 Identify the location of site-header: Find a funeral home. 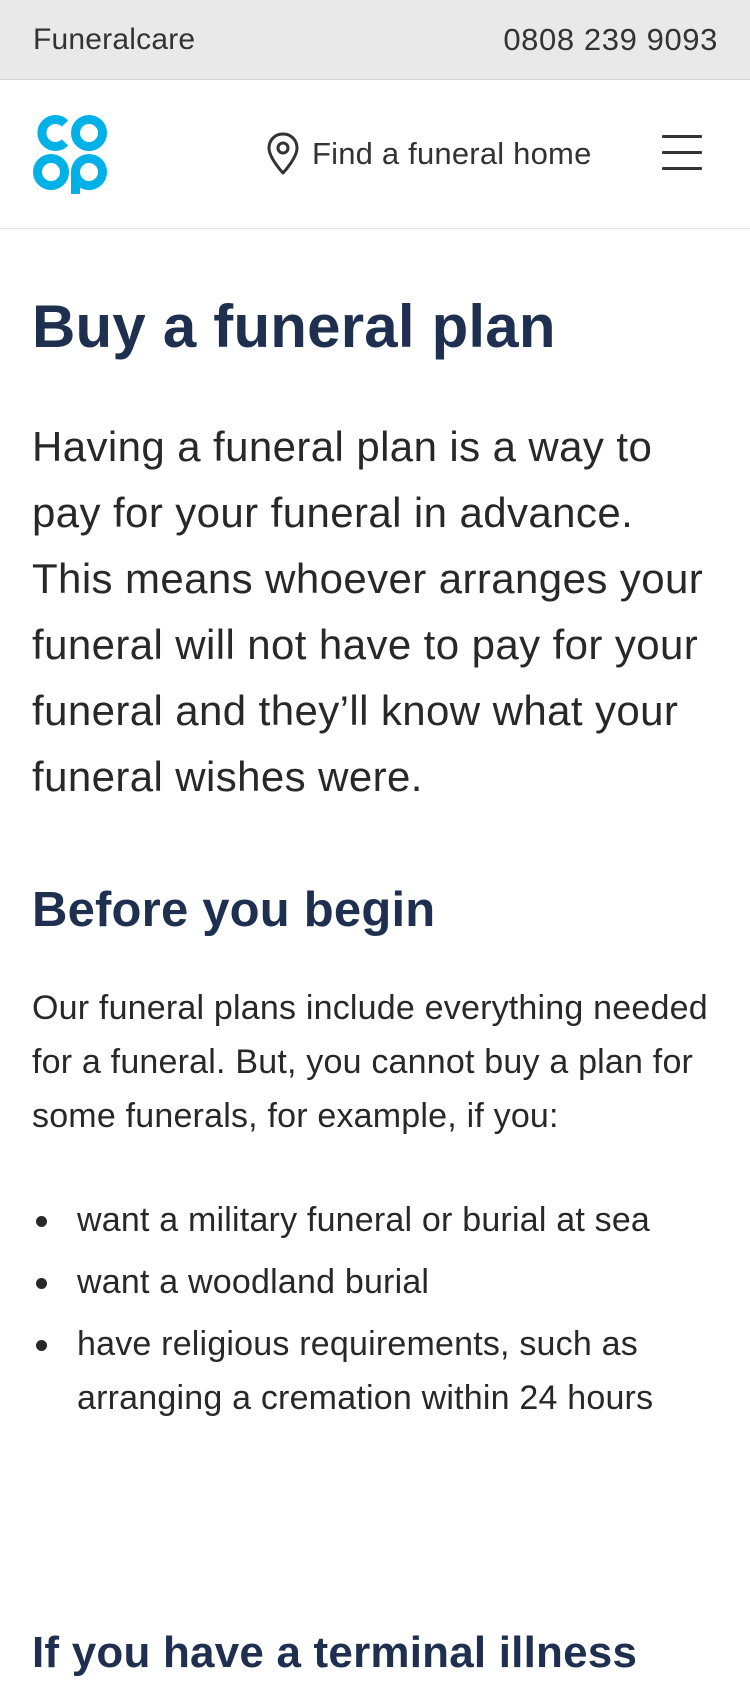
(375, 155).